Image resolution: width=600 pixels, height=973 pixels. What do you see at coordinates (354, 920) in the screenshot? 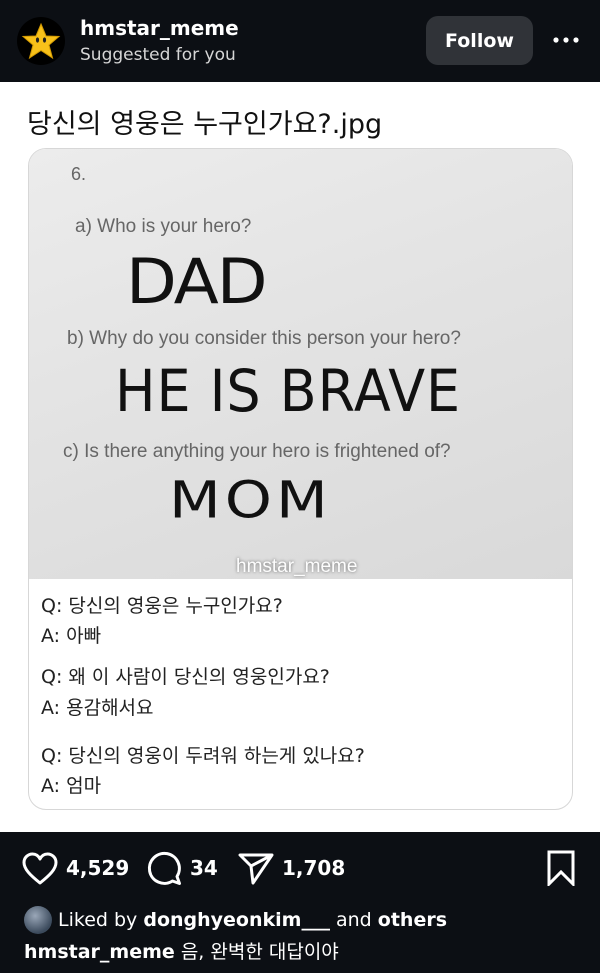
I see `liked-by-and: and` at bounding box center [354, 920].